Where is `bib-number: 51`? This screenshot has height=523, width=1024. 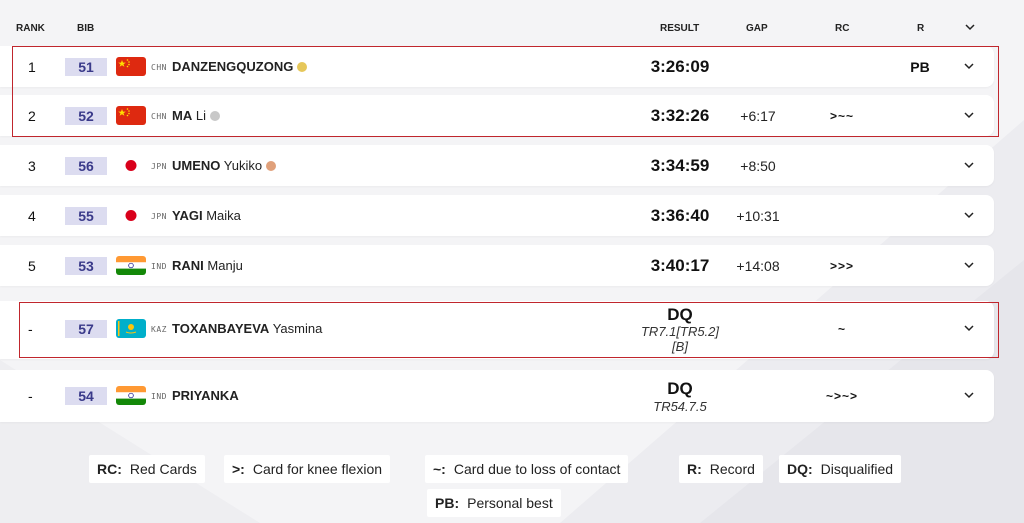 bib-number: 51 is located at coordinates (86, 67).